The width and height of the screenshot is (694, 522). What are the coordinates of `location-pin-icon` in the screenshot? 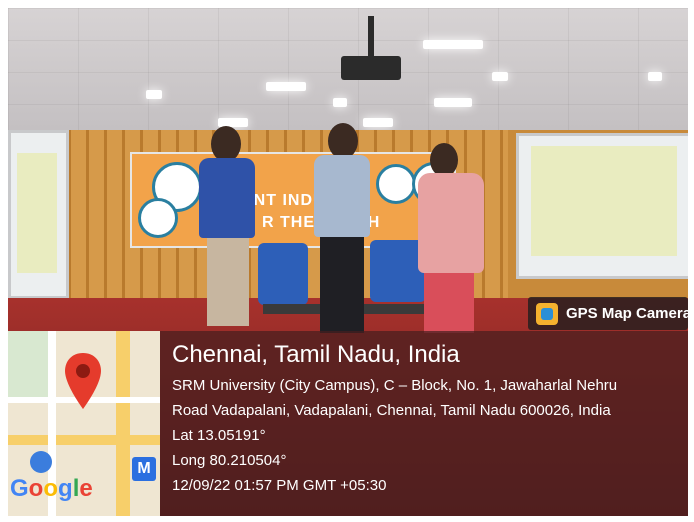 It's located at (83, 381).